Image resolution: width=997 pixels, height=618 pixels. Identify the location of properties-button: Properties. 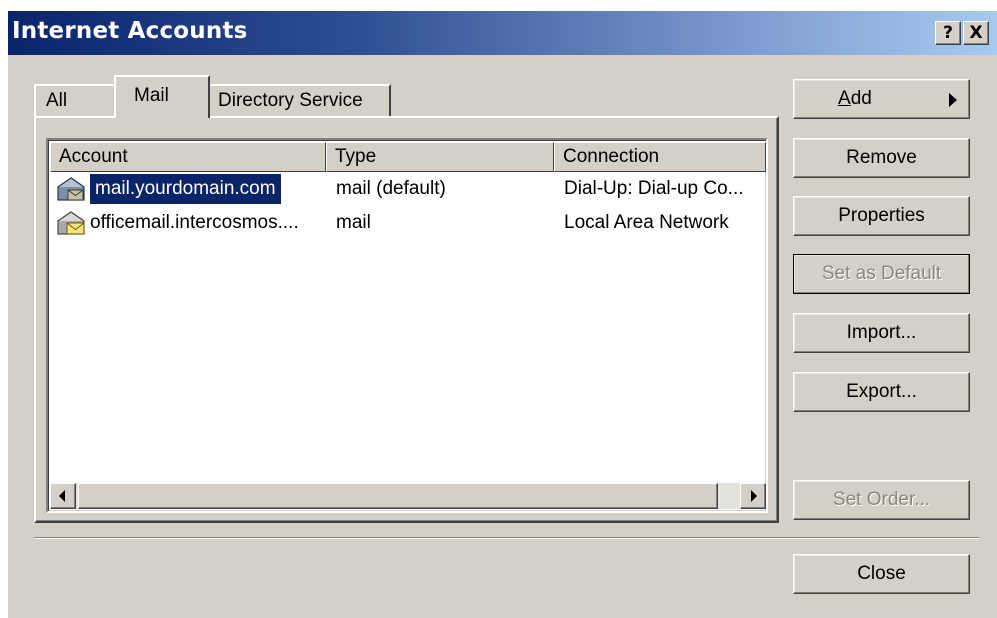
(881, 216).